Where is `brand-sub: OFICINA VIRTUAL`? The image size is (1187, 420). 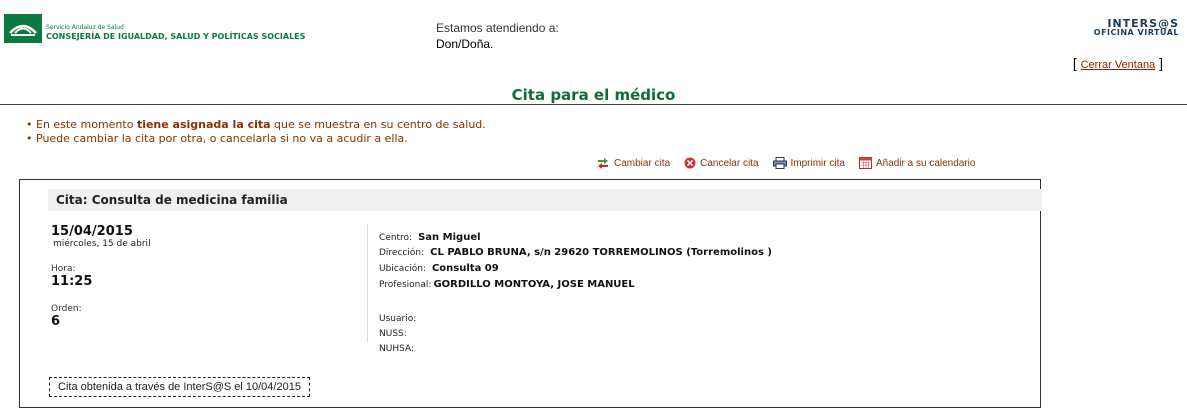 brand-sub: OFICINA VIRTUAL is located at coordinates (1136, 32).